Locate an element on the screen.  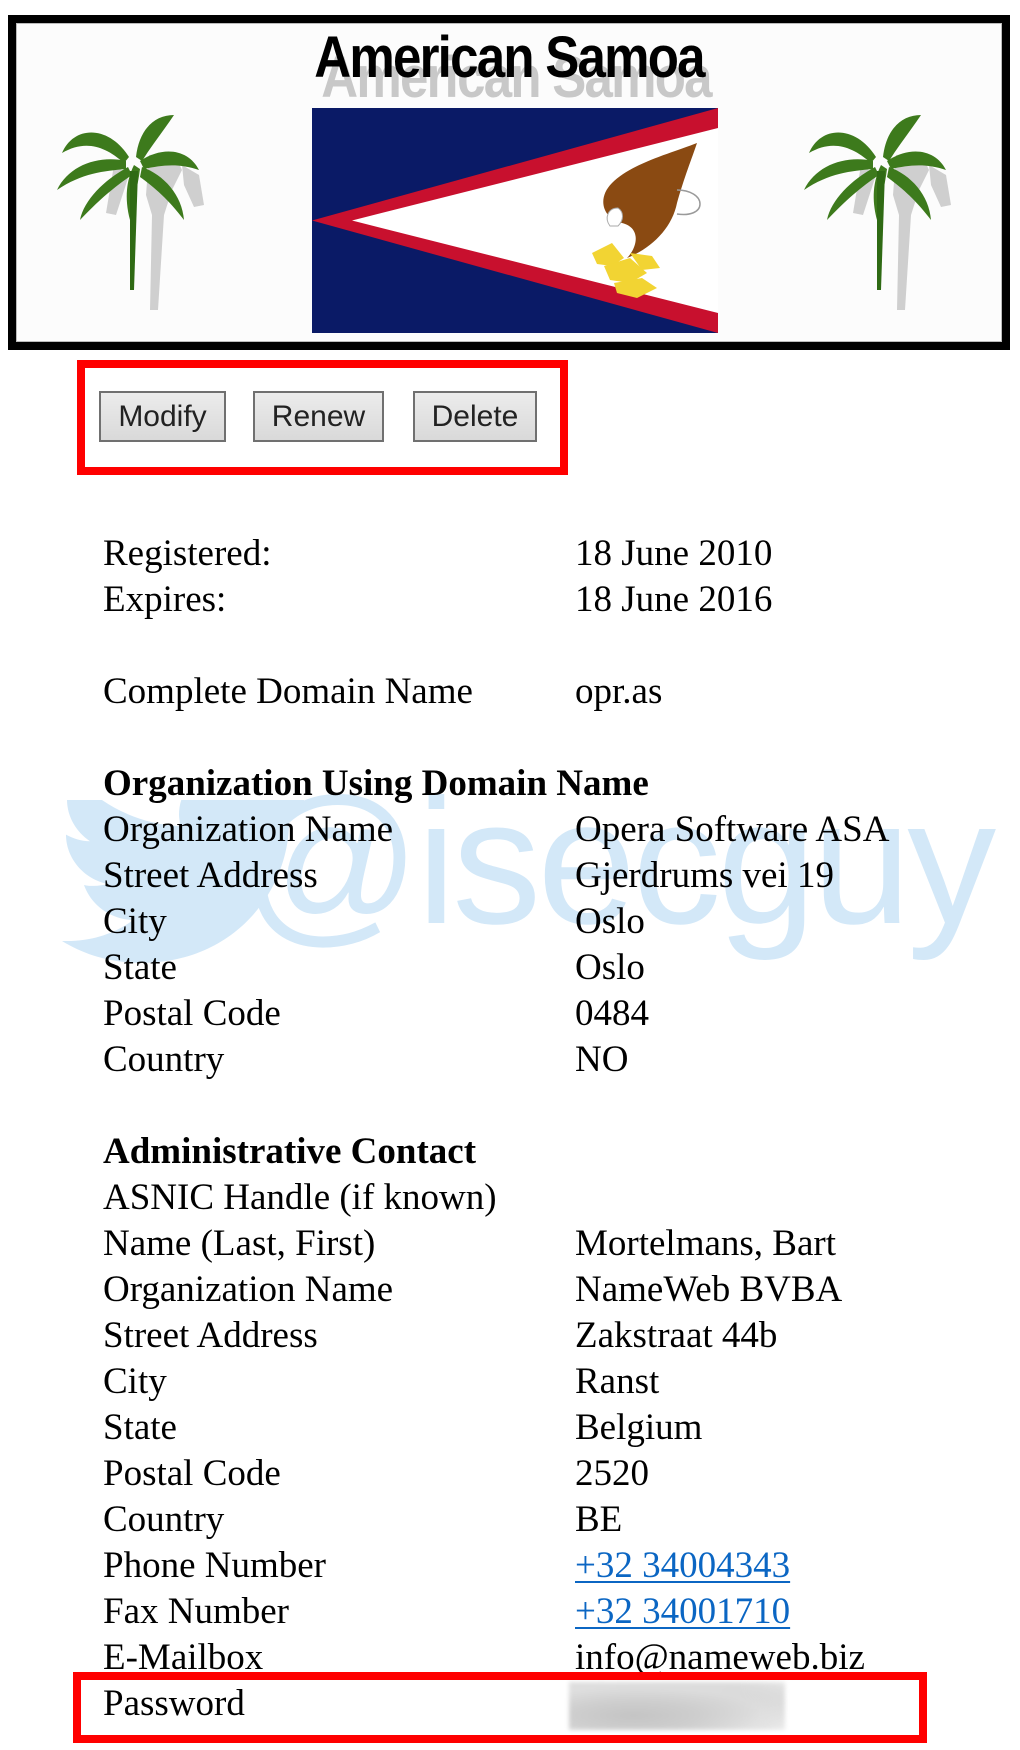
american-samoa-flag-icon is located at coordinates (515, 220).